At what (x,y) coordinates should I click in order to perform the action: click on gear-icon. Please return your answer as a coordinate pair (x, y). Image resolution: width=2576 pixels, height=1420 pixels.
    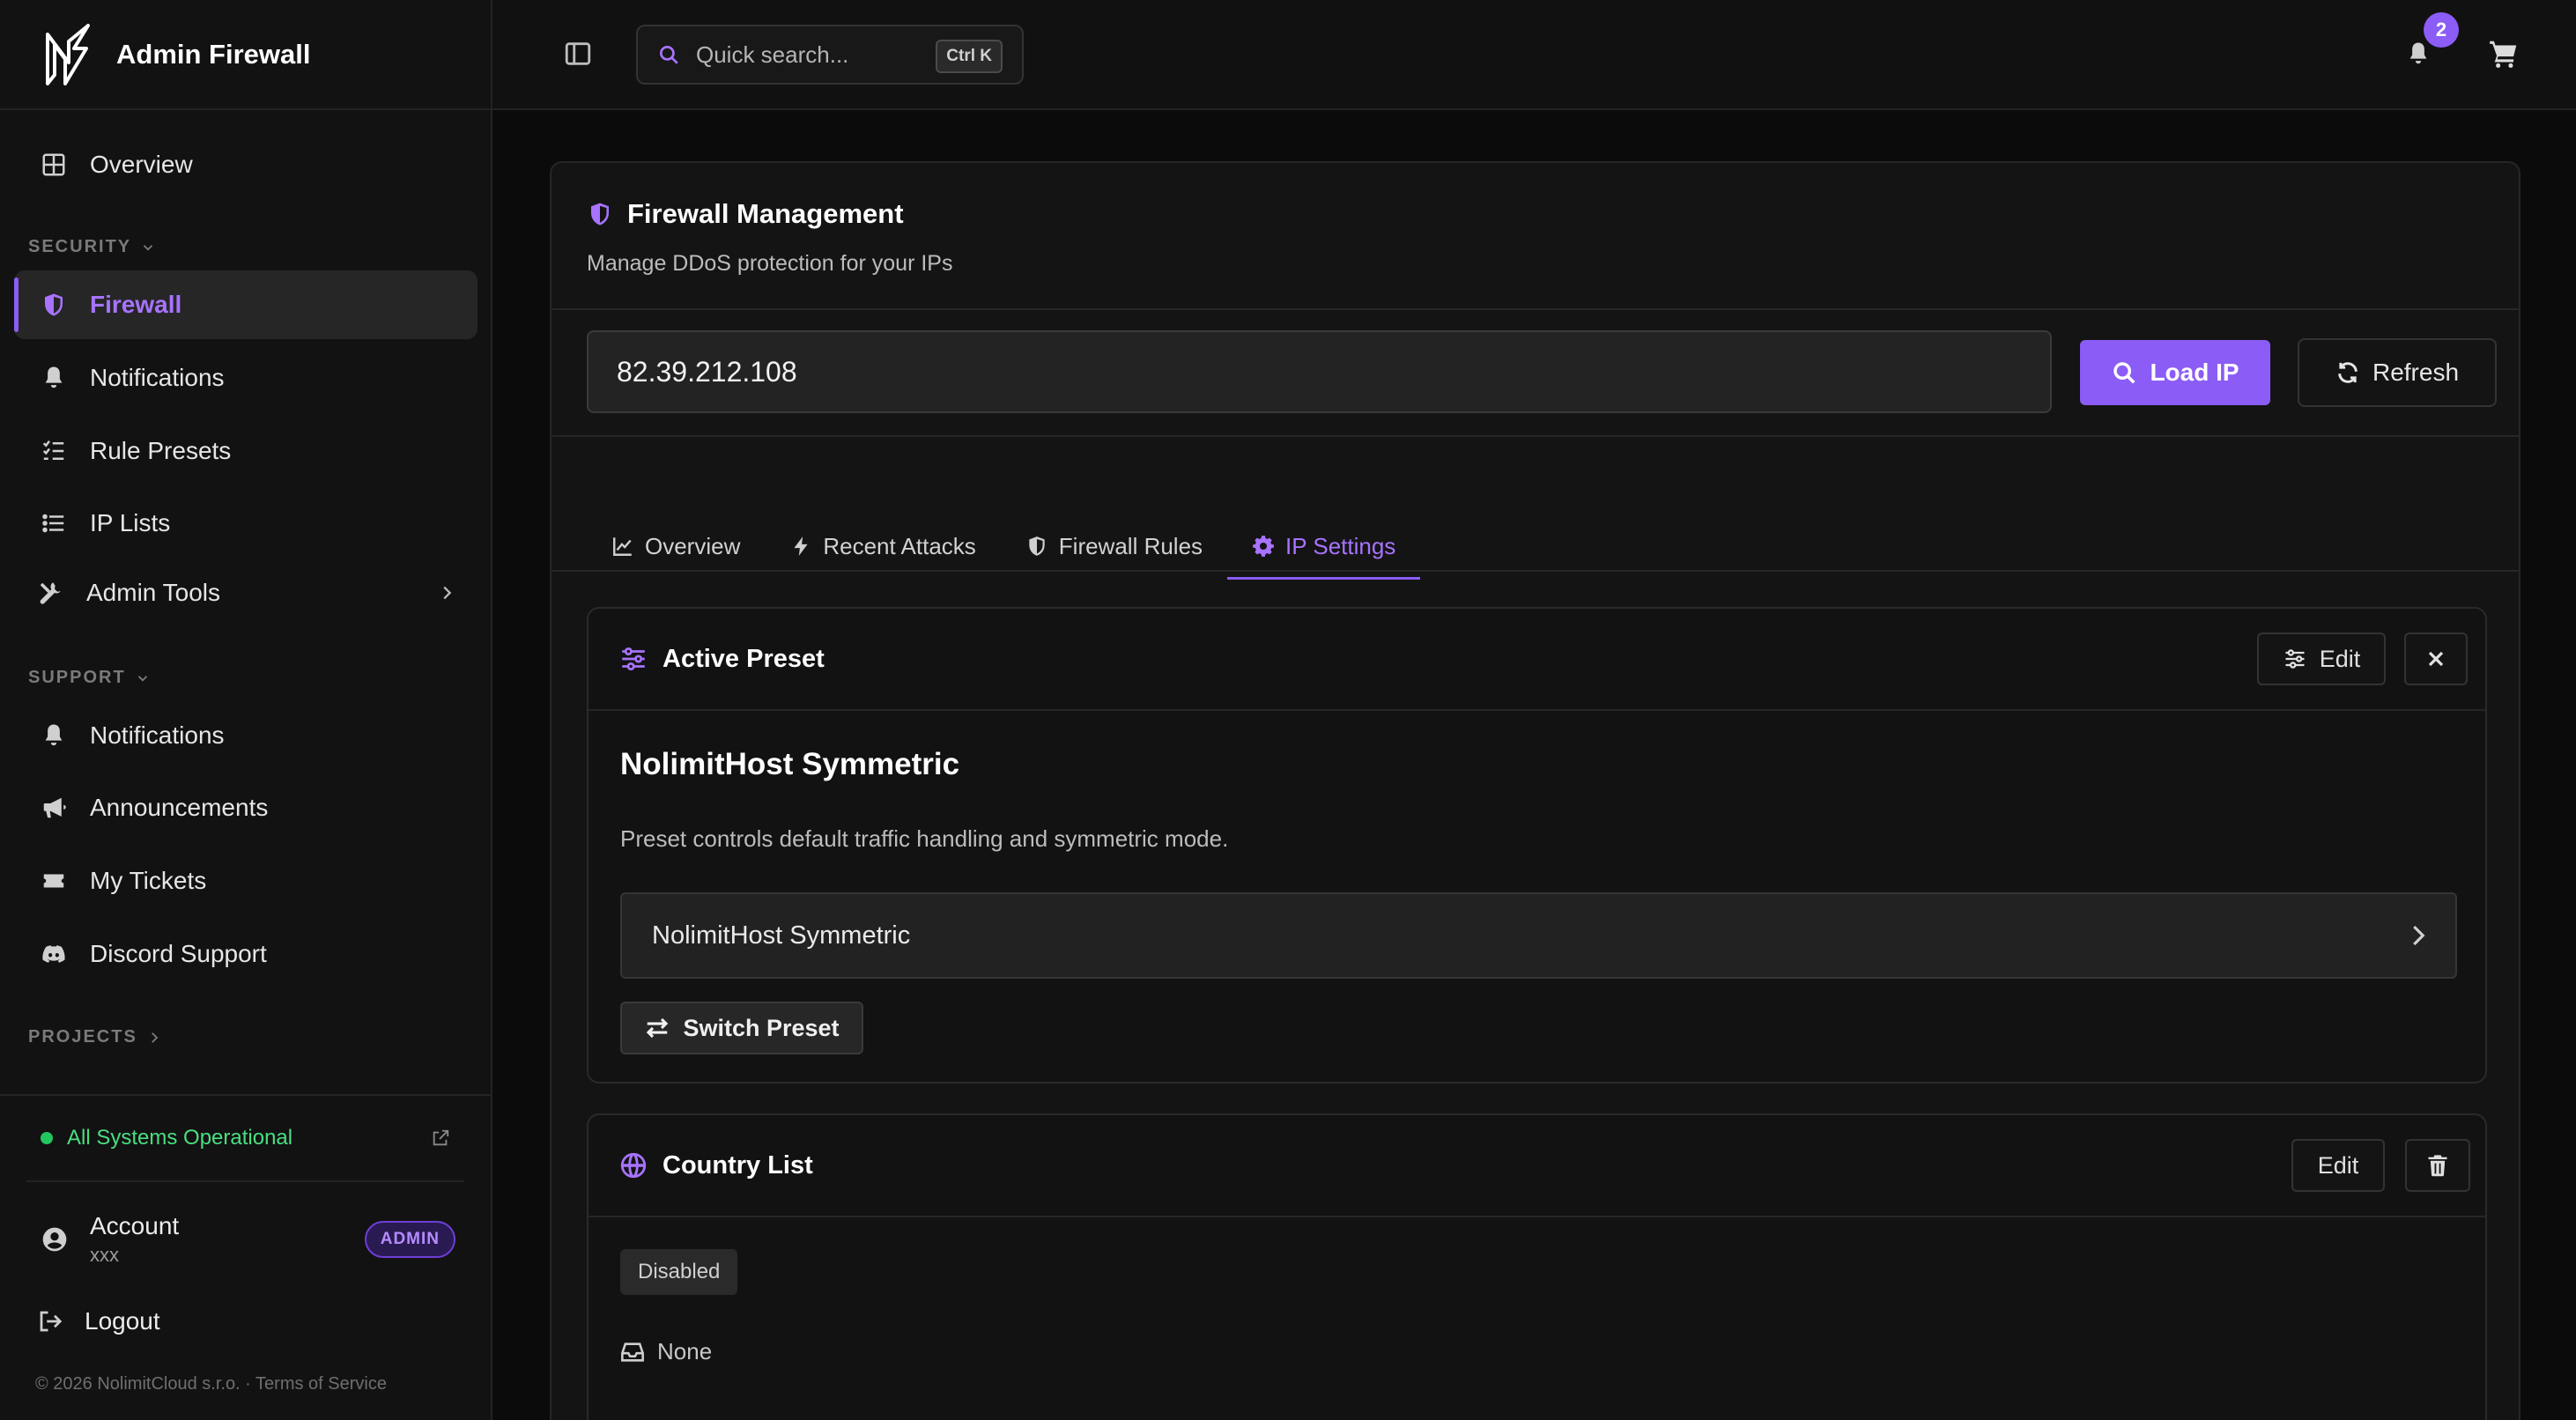
    Looking at the image, I should click on (1264, 546).